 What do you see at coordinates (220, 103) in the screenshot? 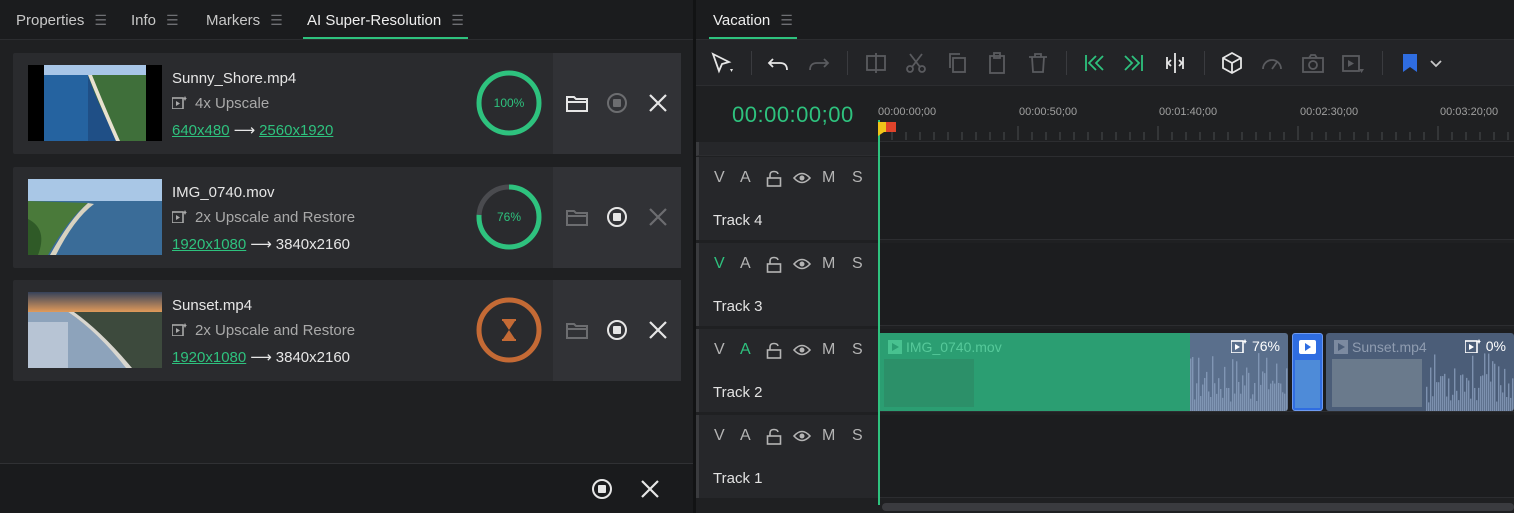
I see `upscale-mode: 4x Upscale` at bounding box center [220, 103].